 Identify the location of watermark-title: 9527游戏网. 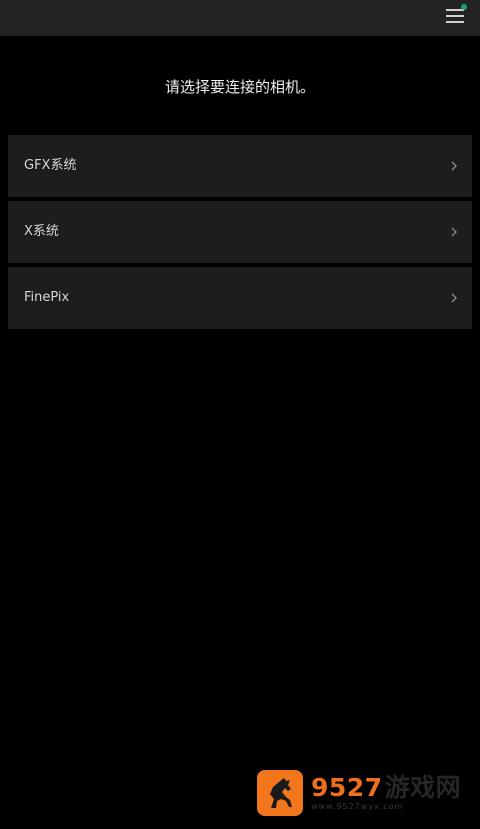
(386, 786).